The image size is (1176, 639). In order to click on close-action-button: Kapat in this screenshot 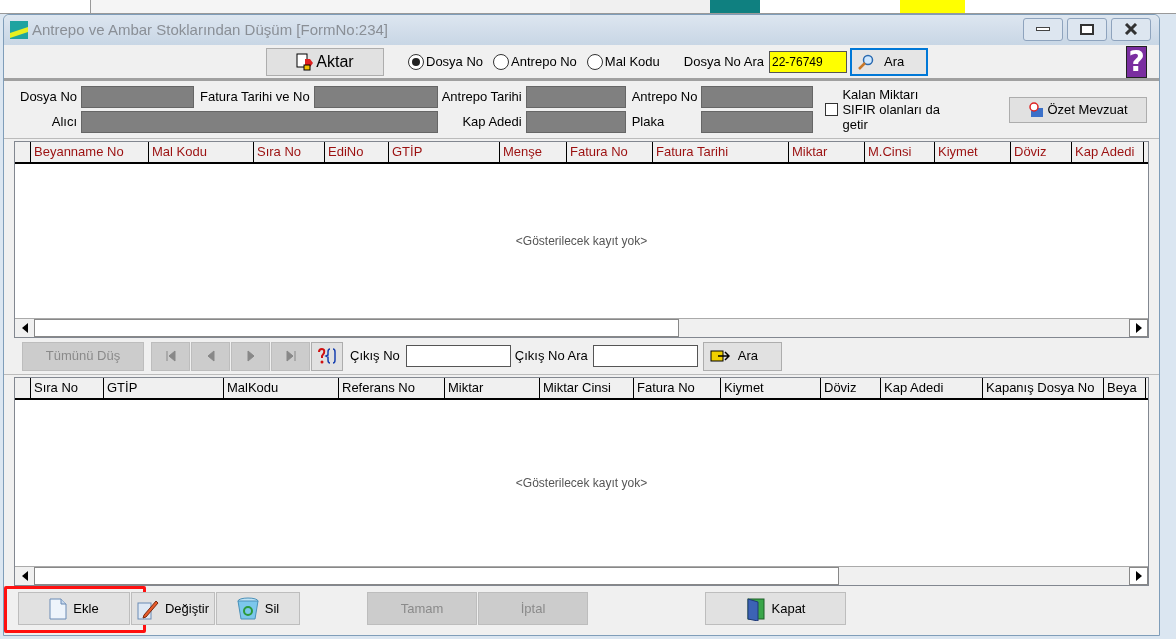, I will do `click(775, 608)`.